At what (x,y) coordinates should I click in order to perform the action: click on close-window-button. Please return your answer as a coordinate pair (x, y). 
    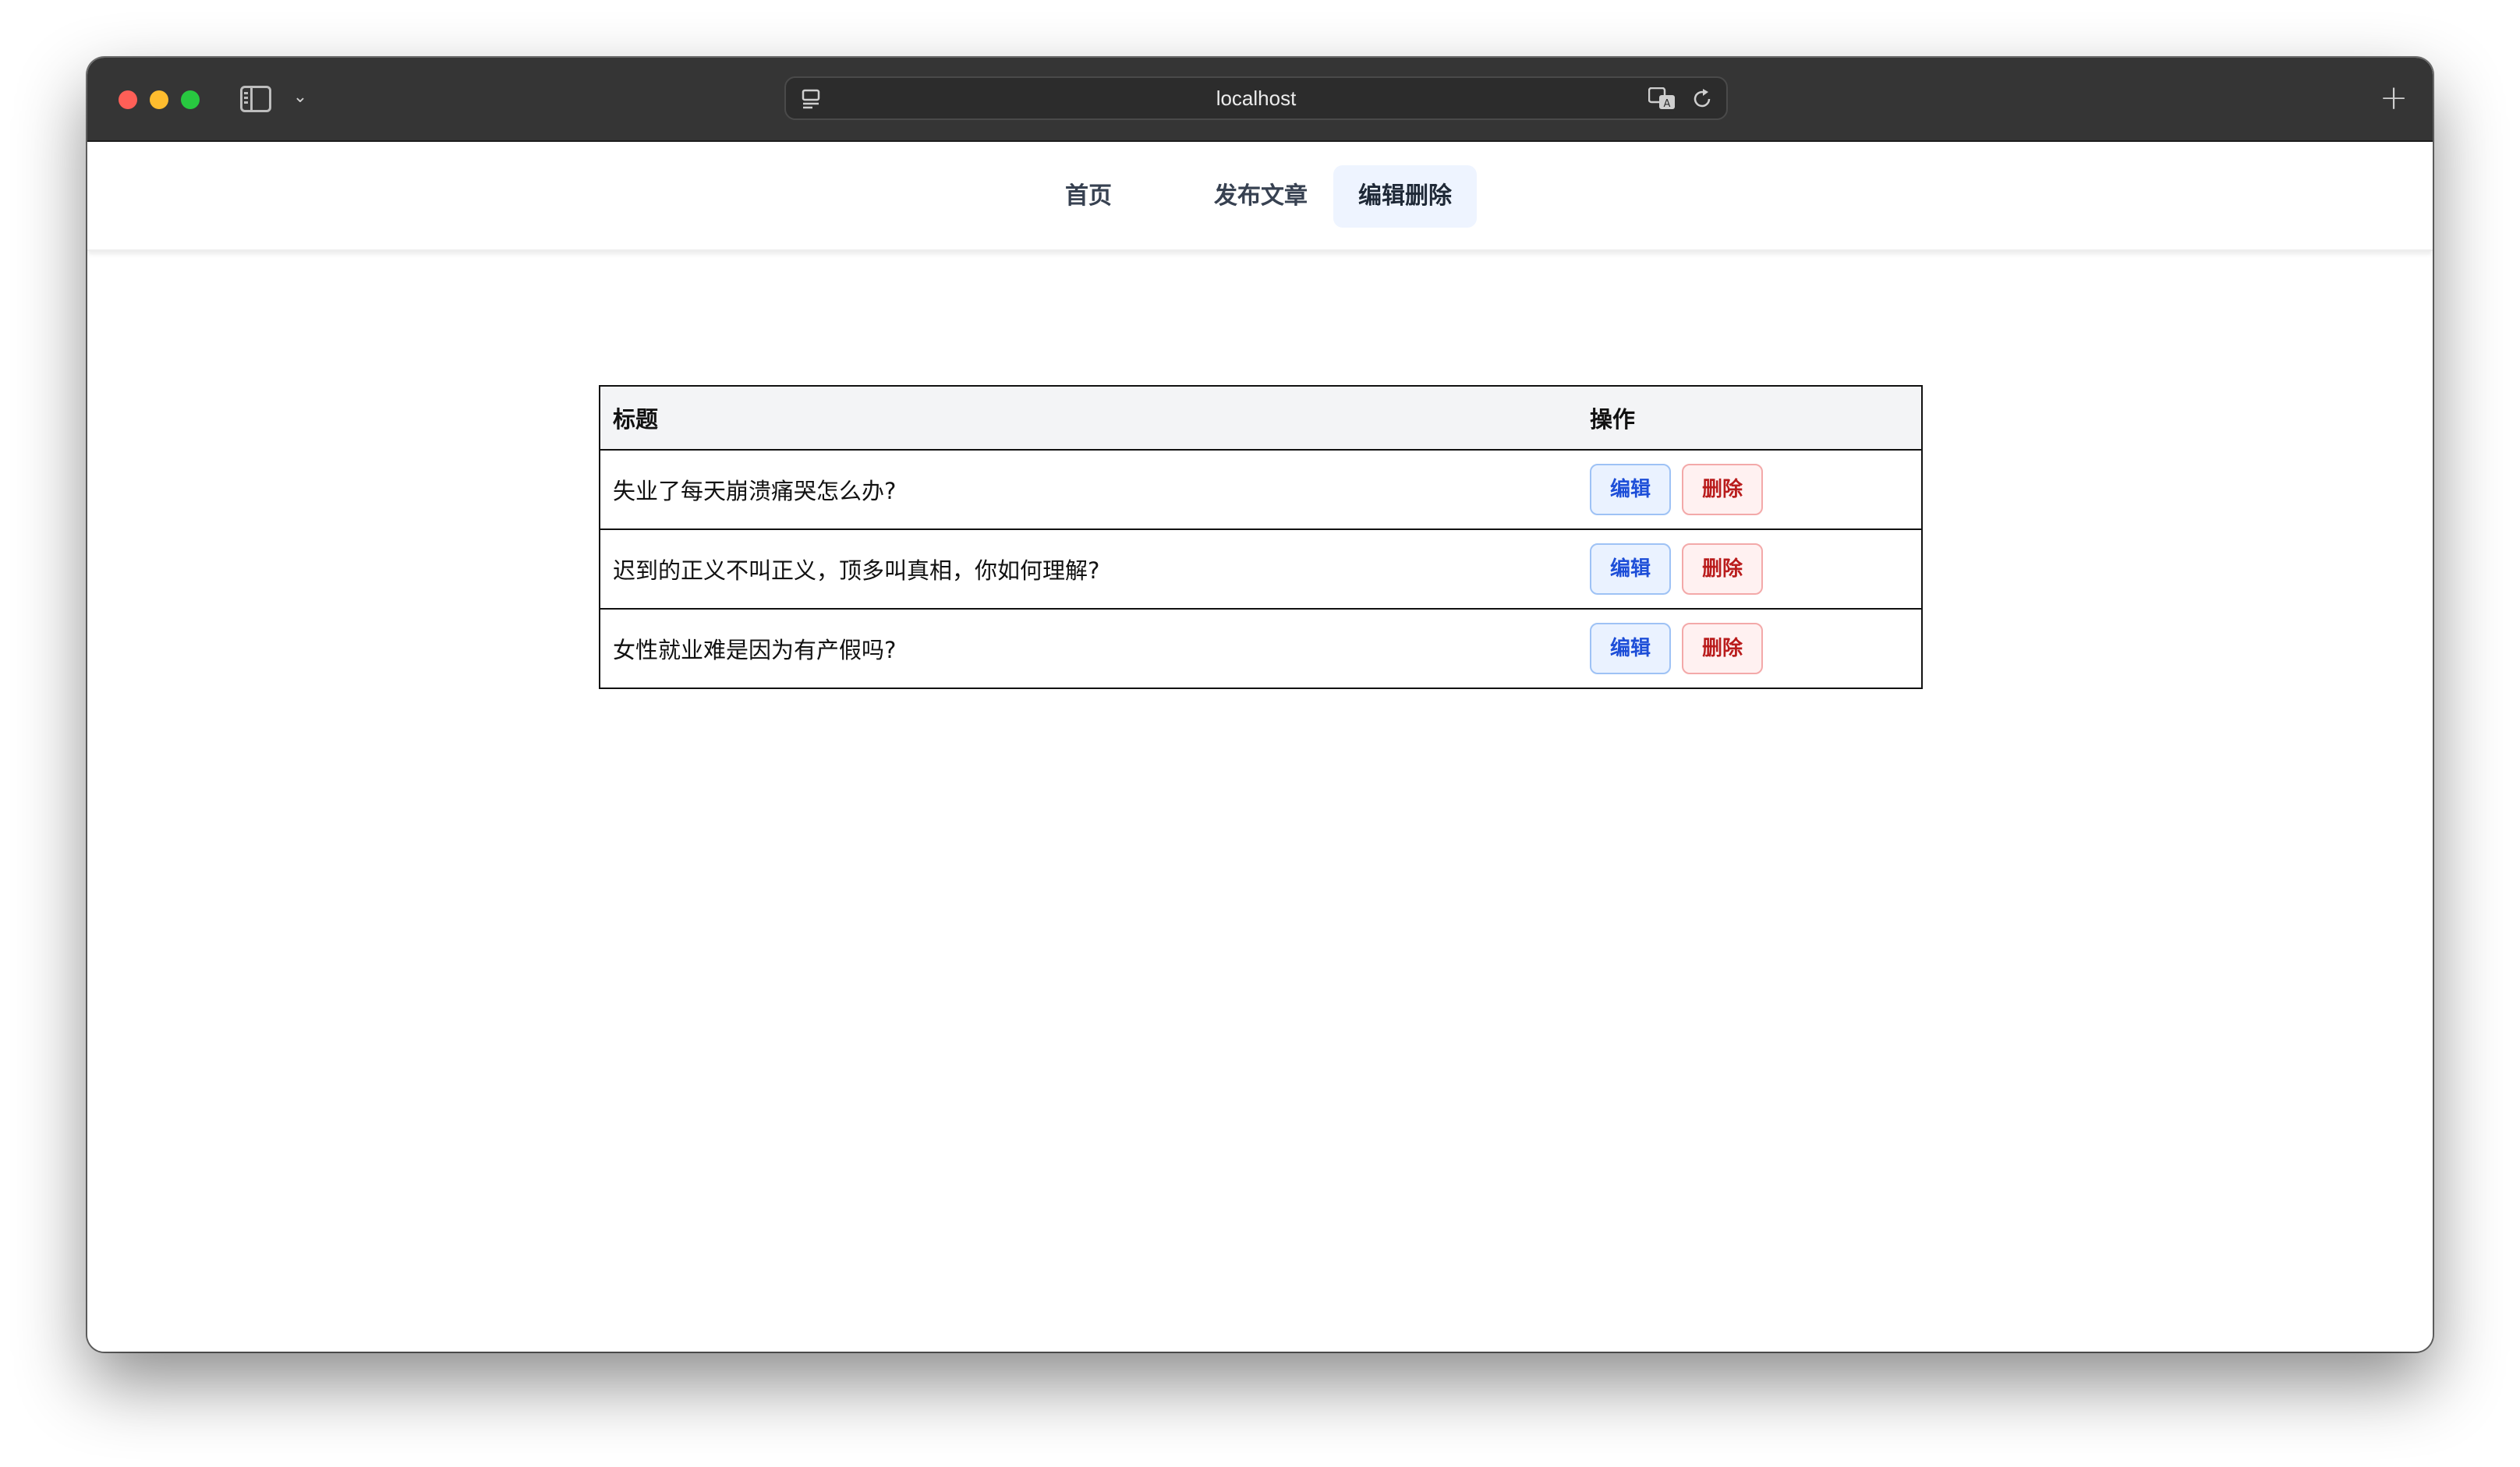
    Looking at the image, I should click on (128, 100).